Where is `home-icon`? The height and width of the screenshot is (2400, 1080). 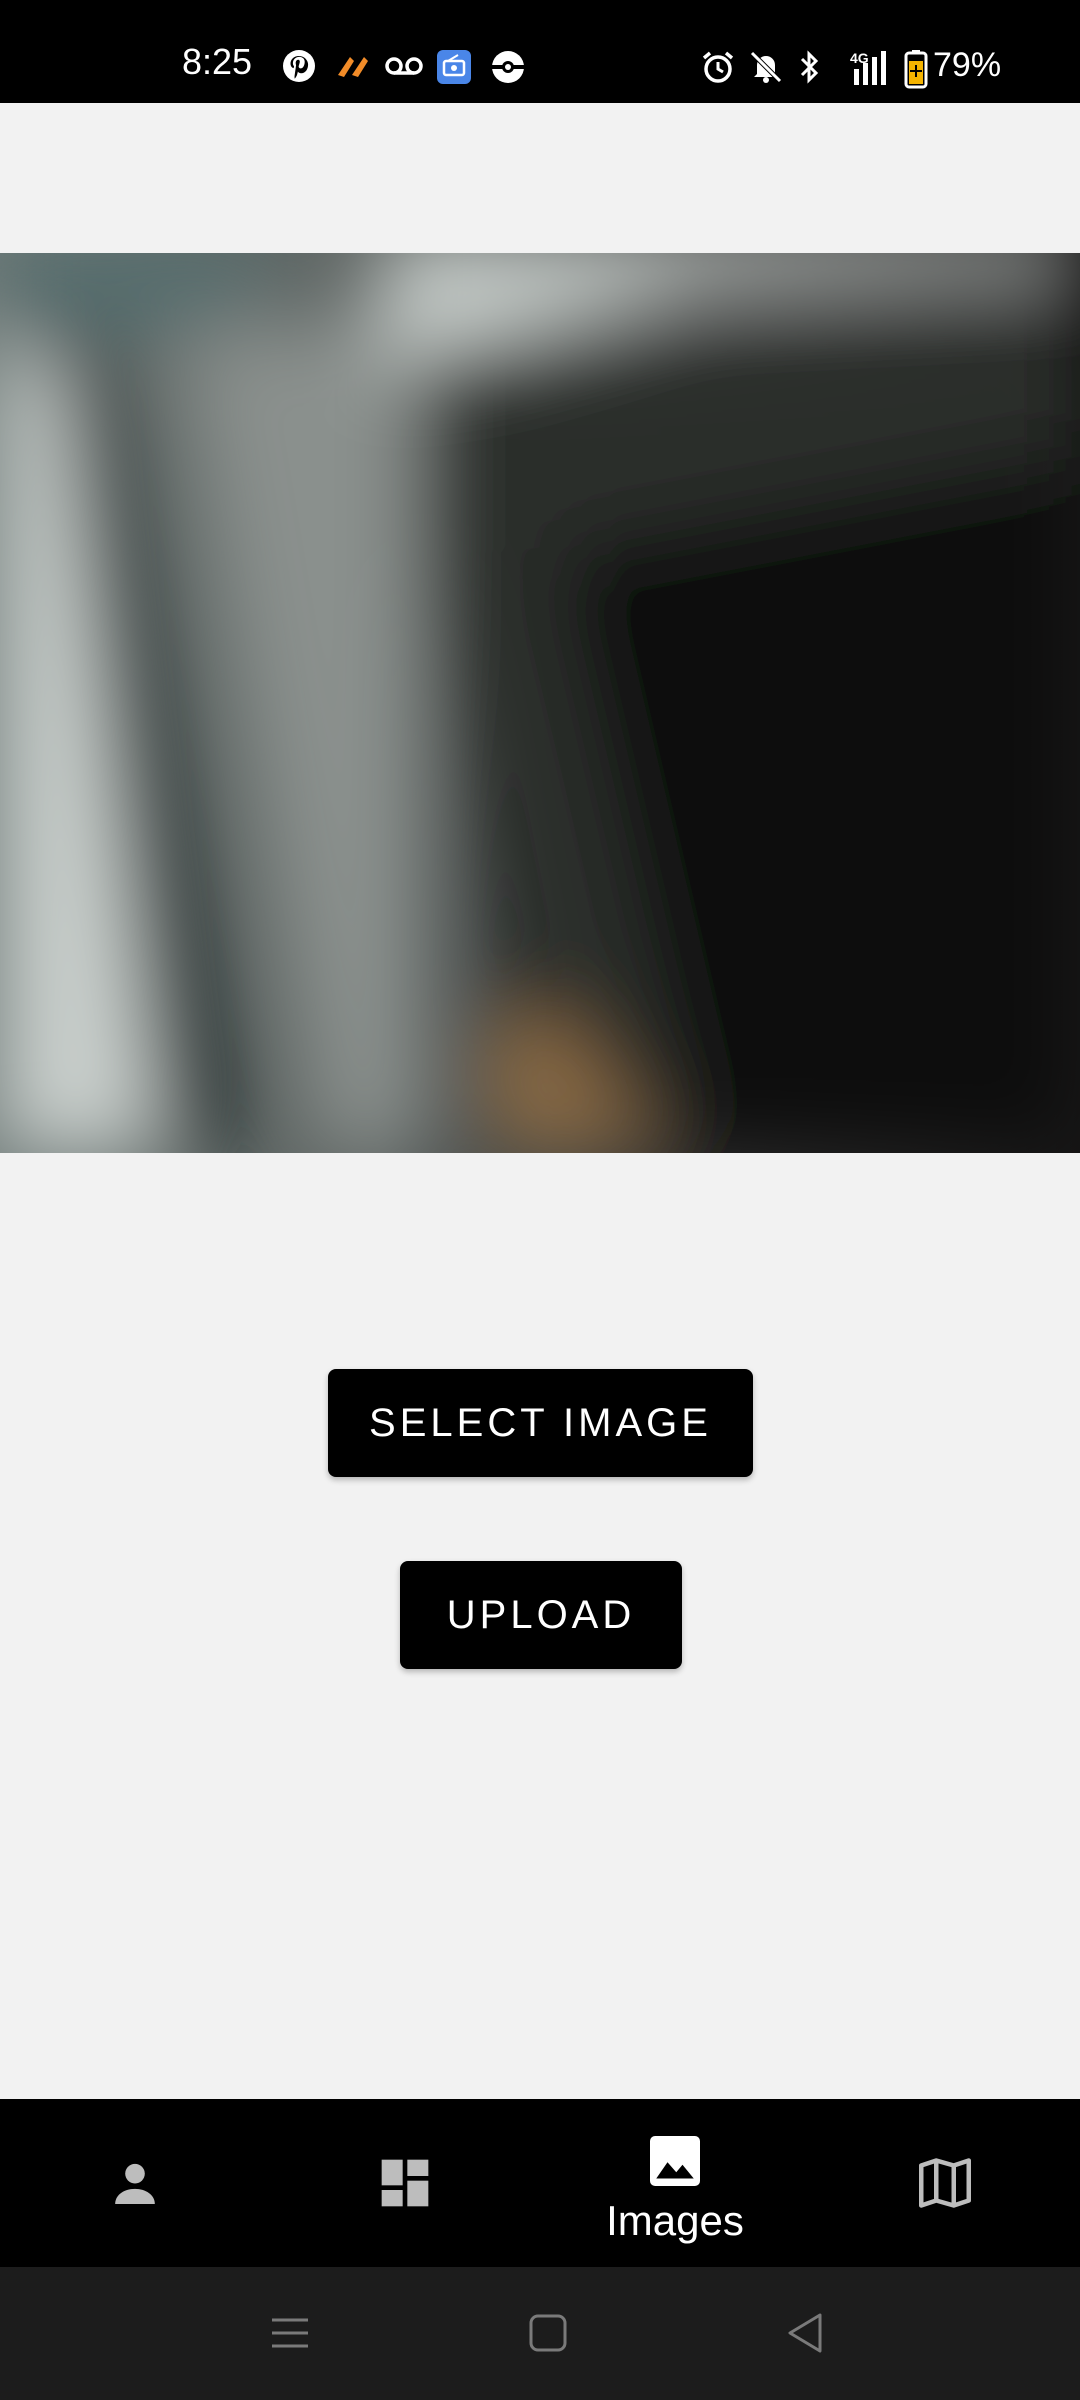 home-icon is located at coordinates (548, 2333).